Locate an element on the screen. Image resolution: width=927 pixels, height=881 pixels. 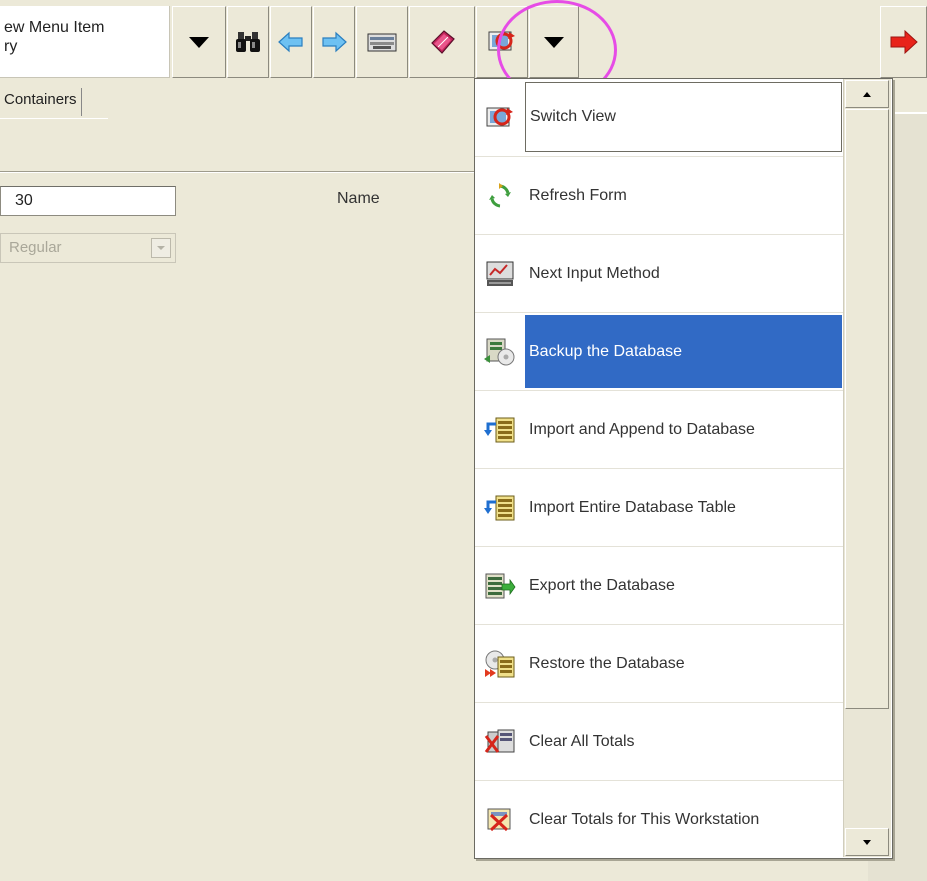
menu-item-refresh-form: Refresh Form is located at coordinates (659, 196).